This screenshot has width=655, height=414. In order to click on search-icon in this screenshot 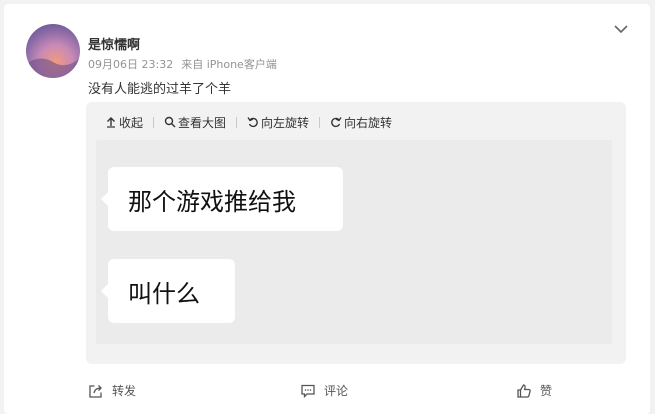, I will do `click(170, 122)`.